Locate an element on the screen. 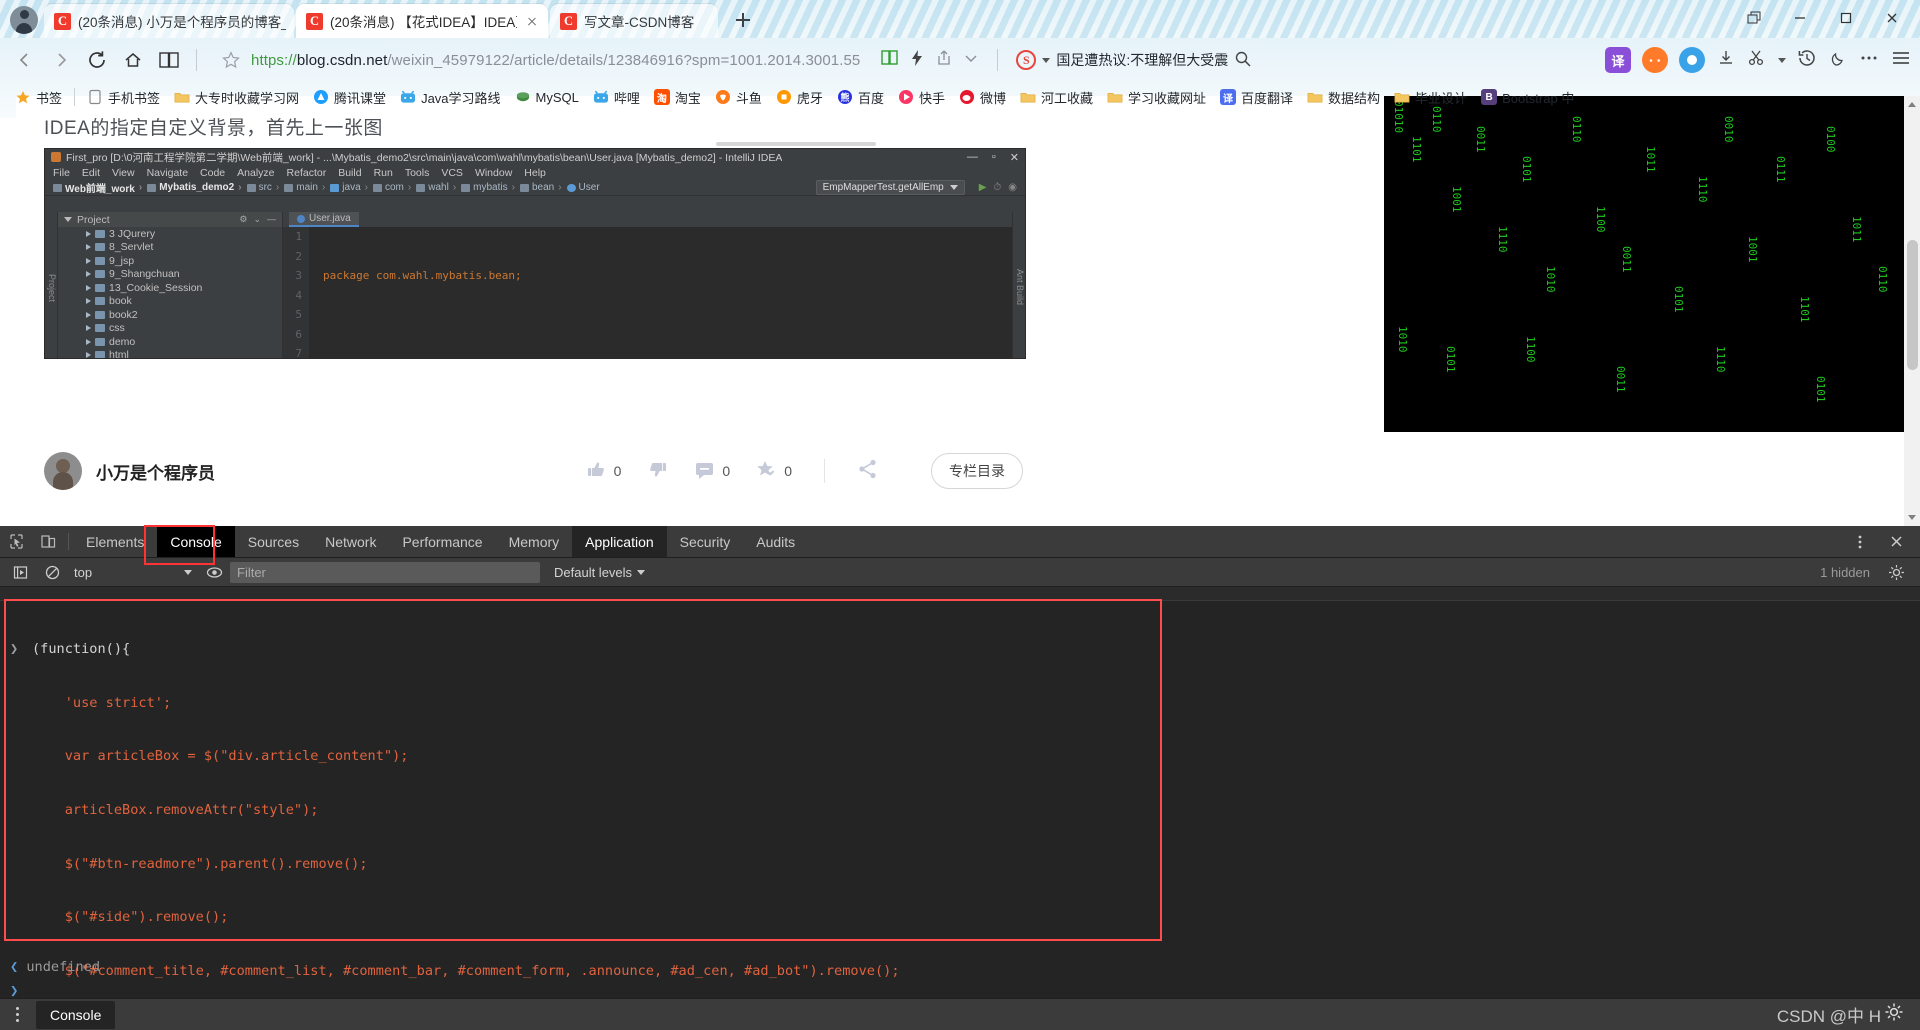 This screenshot has width=1920, height=1030. avatar is located at coordinates (63, 471).